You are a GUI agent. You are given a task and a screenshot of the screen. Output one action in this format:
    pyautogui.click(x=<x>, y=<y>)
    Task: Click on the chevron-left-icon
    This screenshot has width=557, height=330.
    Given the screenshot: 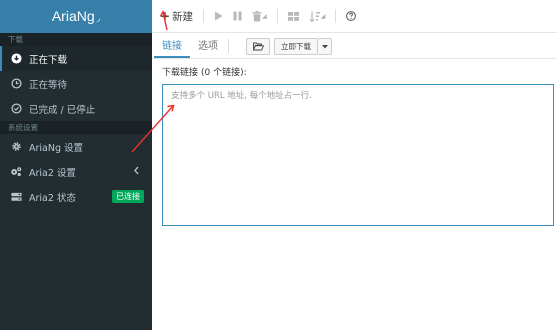 What is the action you would take?
    pyautogui.click(x=136, y=172)
    